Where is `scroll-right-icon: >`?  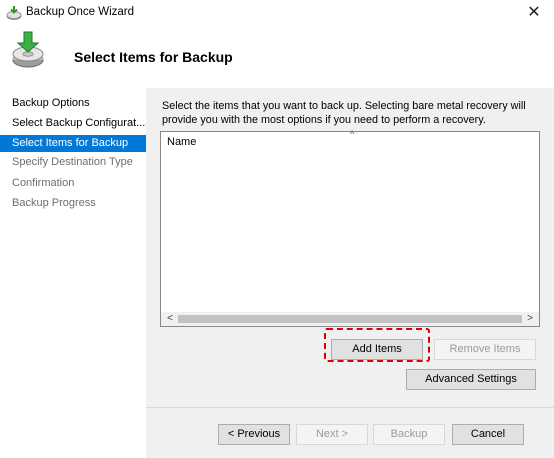 scroll-right-icon: > is located at coordinates (530, 319).